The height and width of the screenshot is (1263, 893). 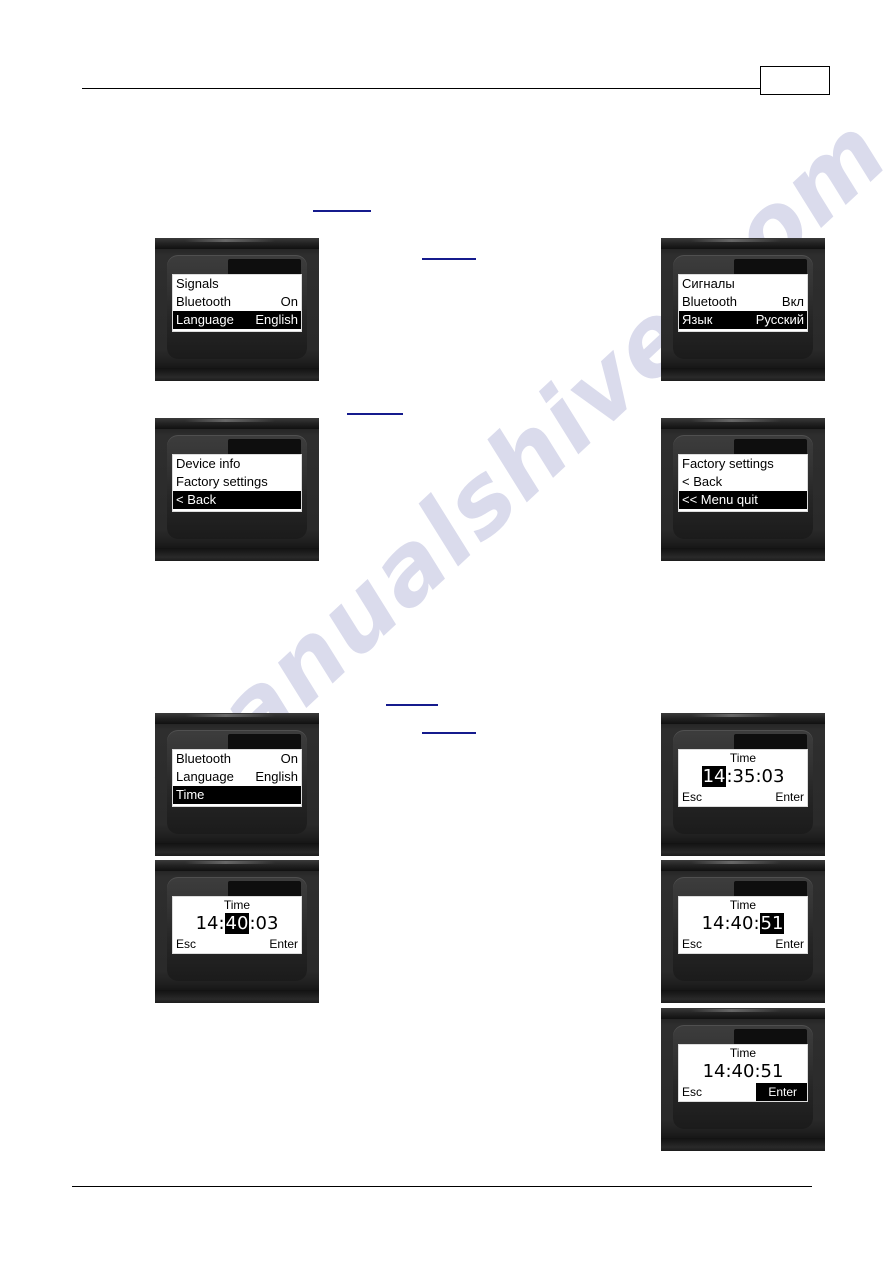 I want to click on lcd-screen: Signals Bluetooth On Language English, so click(x=237, y=303).